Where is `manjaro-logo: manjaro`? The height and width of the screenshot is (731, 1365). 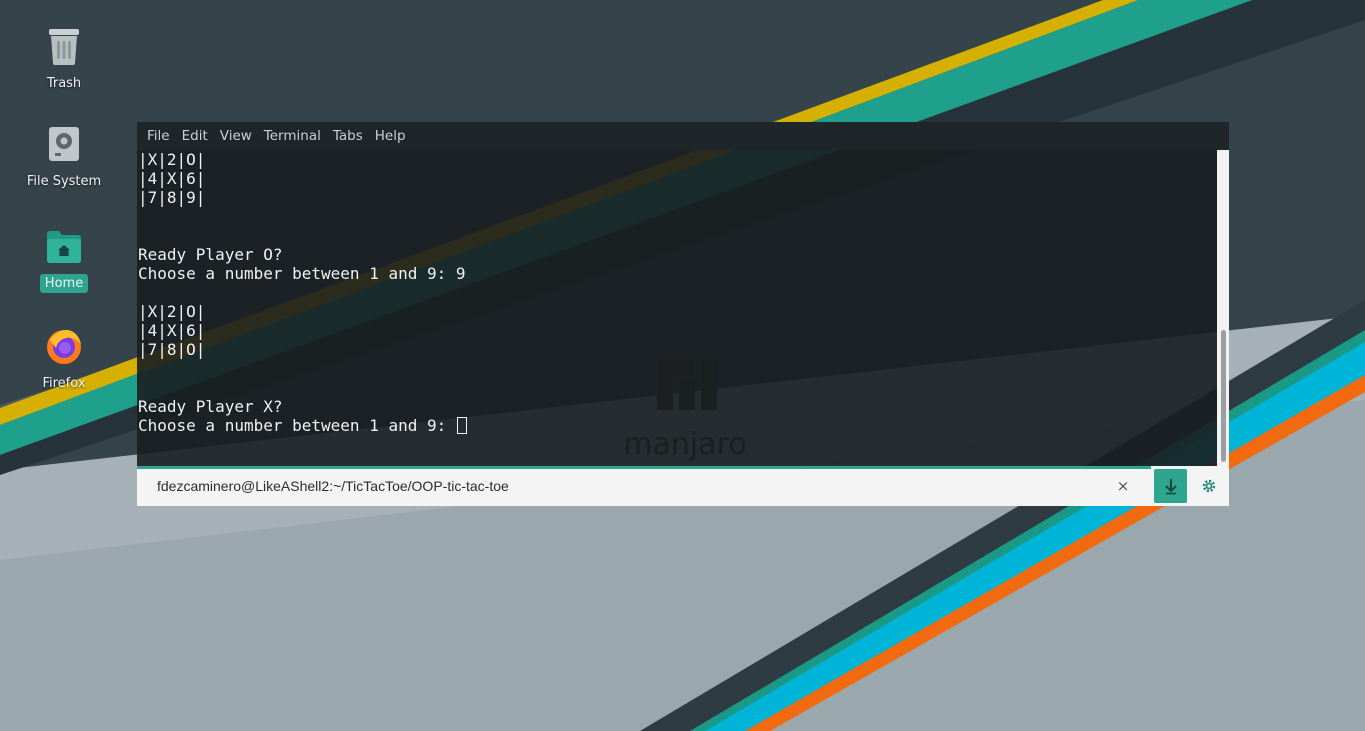
manjaro-logo: manjaro is located at coordinates (685, 411).